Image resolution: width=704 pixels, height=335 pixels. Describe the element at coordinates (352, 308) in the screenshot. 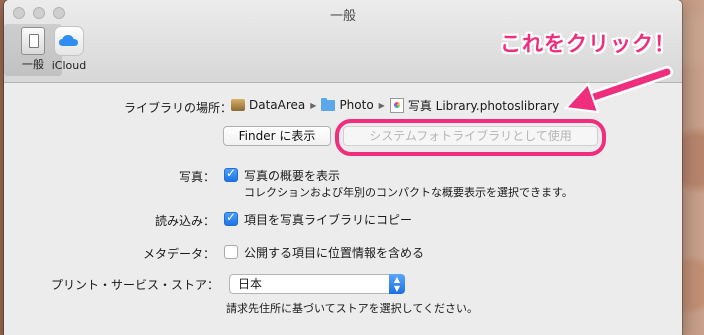

I see `print-store-description: 請求先住所に基づいてストアを選択してください。` at that location.